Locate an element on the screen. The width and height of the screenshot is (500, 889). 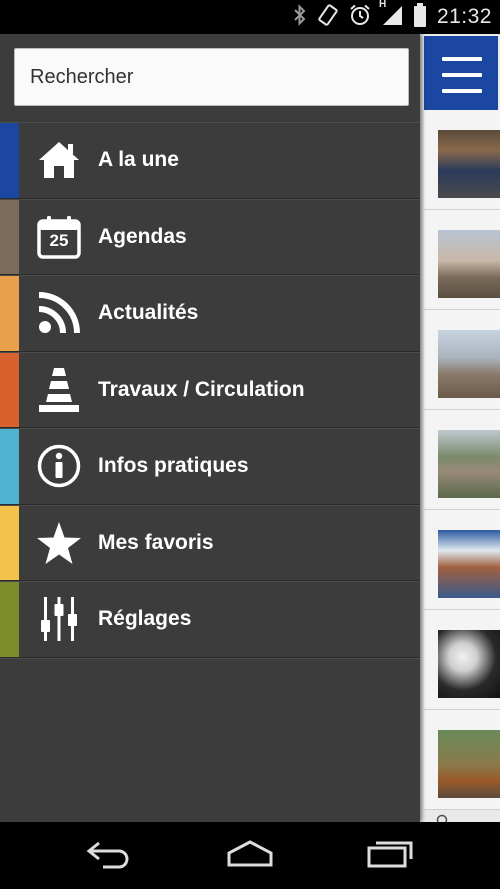
navigation-bar is located at coordinates (250, 855).